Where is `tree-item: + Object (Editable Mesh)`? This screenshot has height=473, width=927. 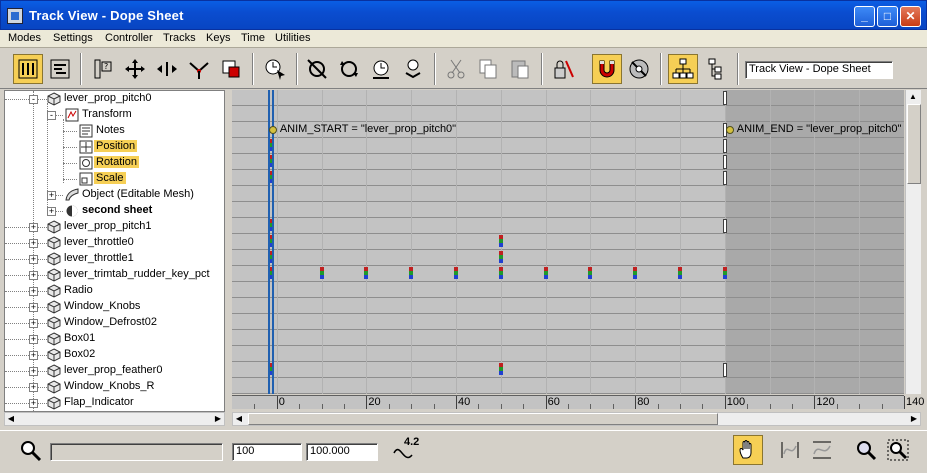
tree-item: + Object (Editable Mesh) is located at coordinates (114, 195).